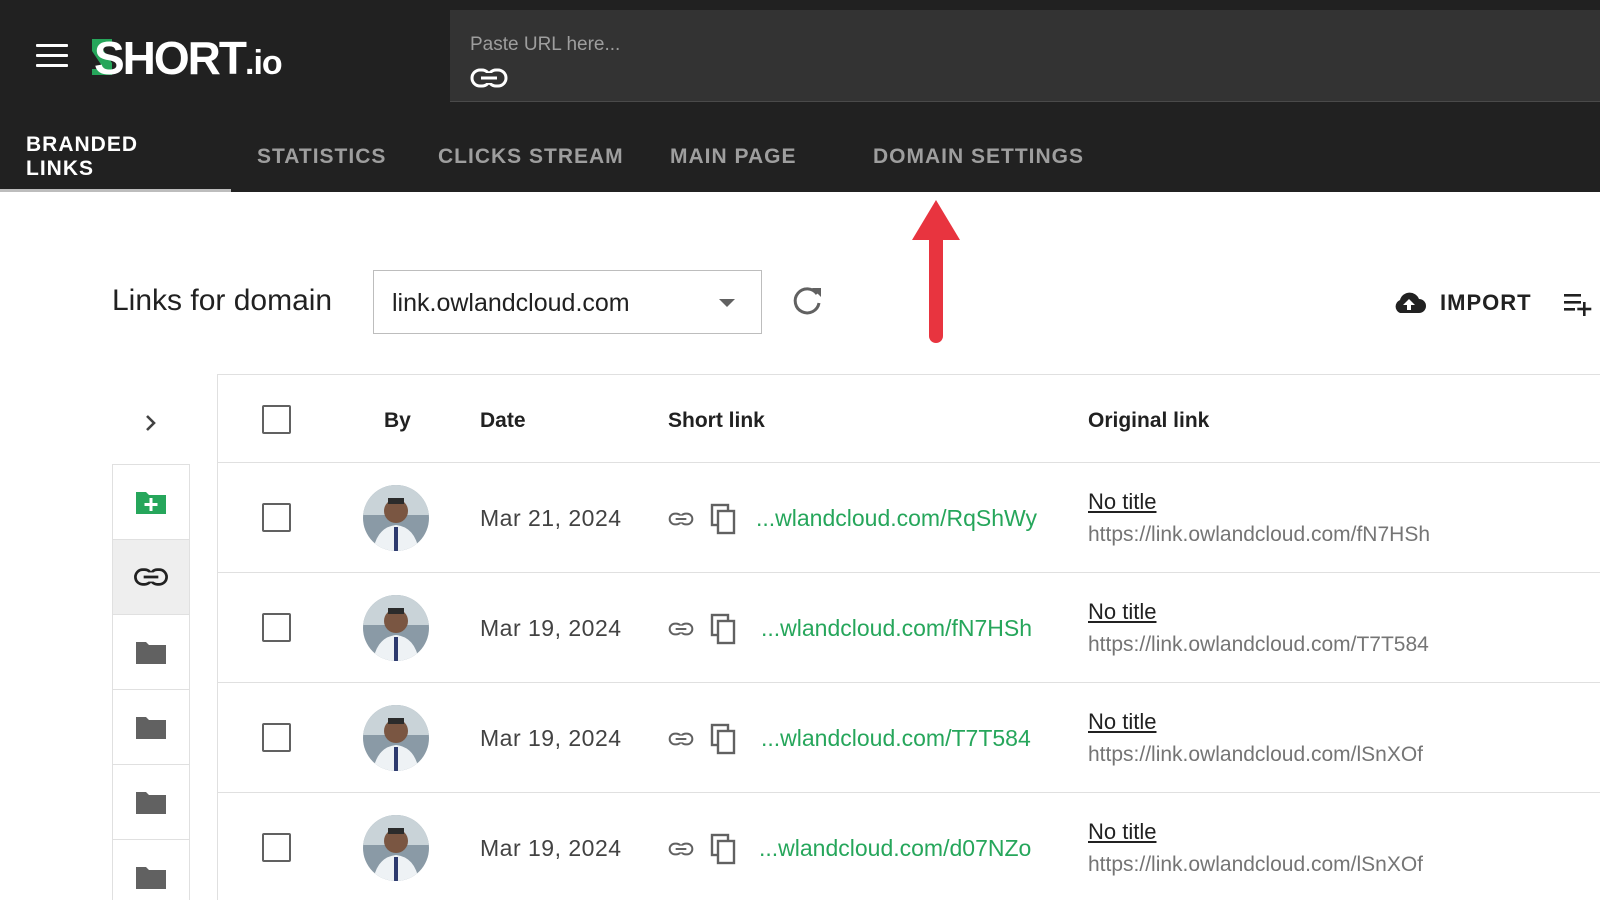 This screenshot has height=900, width=1600. I want to click on original-link-url: https://link.owlandcloud.com/fN7HSh, so click(1259, 534).